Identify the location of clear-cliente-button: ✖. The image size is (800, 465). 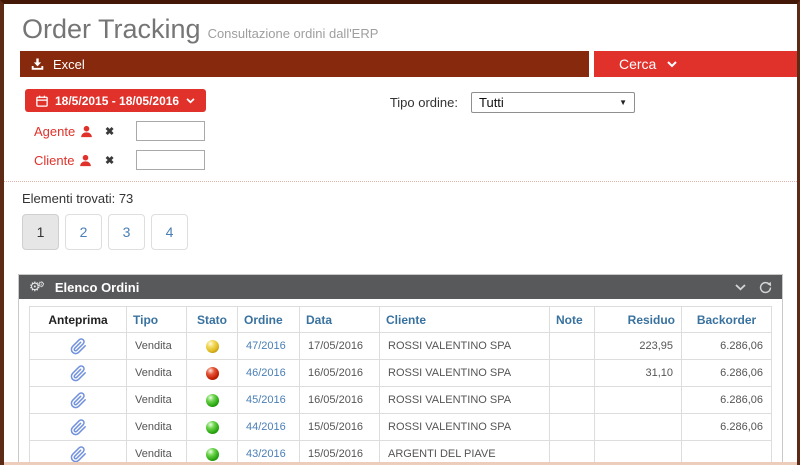
(120, 160).